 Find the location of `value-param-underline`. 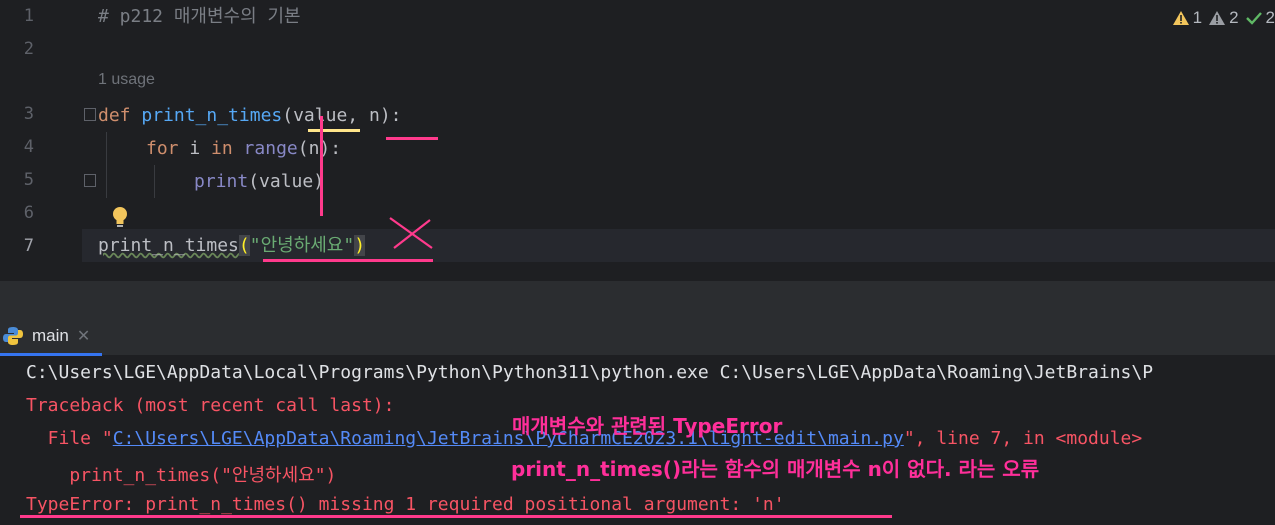

value-param-underline is located at coordinates (334, 130).